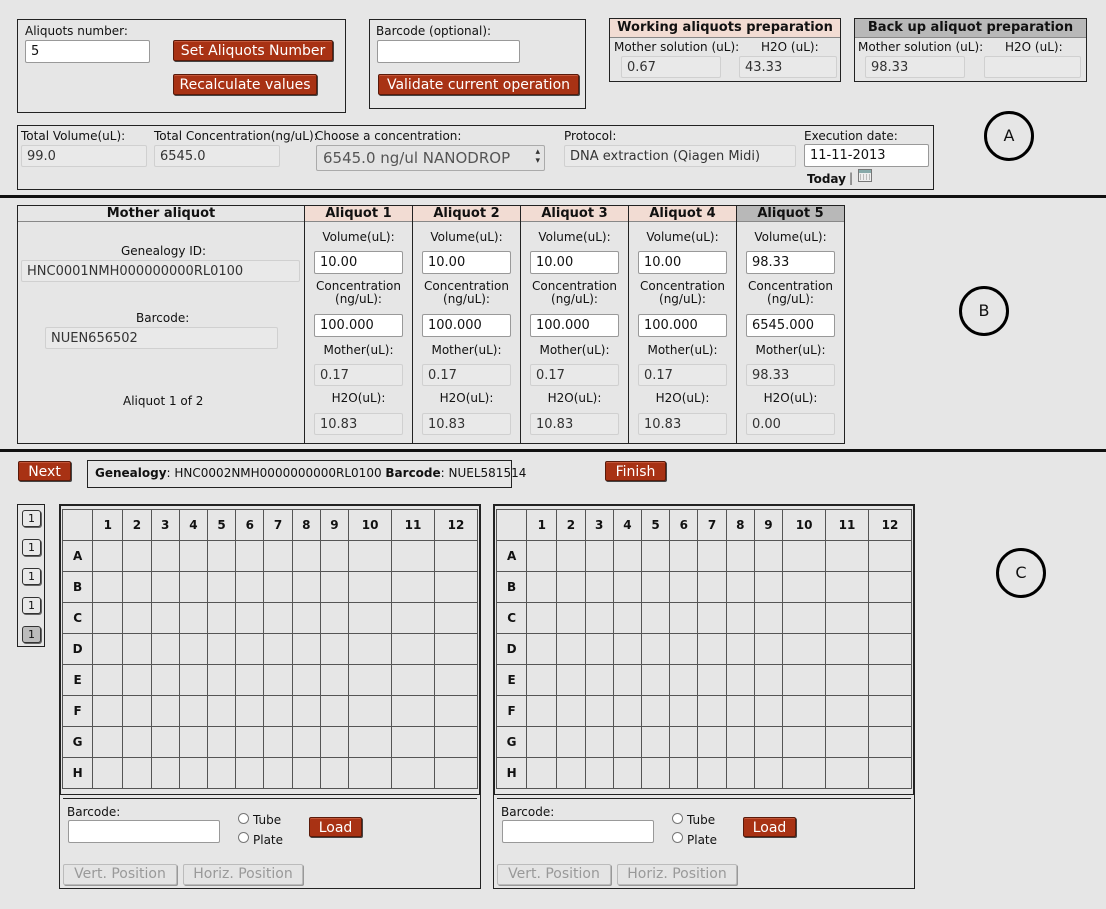 This screenshot has width=1106, height=909. Describe the element at coordinates (144, 831) in the screenshot. I see `plate-1-barcode-input` at that location.